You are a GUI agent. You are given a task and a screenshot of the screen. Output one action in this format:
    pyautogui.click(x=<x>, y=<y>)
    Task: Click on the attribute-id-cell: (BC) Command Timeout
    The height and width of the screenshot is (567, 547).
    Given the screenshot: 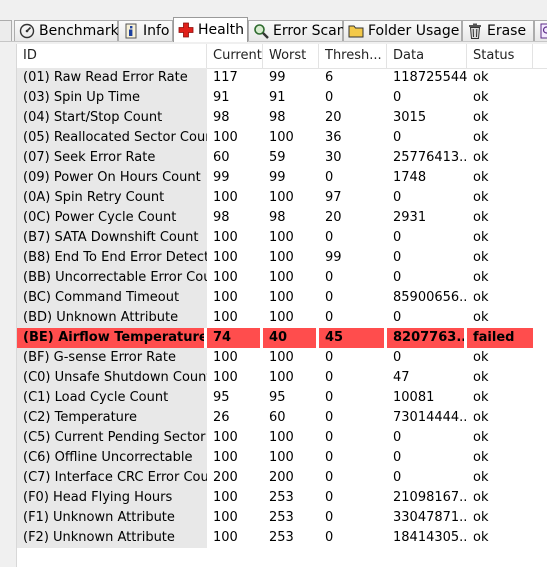 What is the action you would take?
    pyautogui.click(x=112, y=298)
    